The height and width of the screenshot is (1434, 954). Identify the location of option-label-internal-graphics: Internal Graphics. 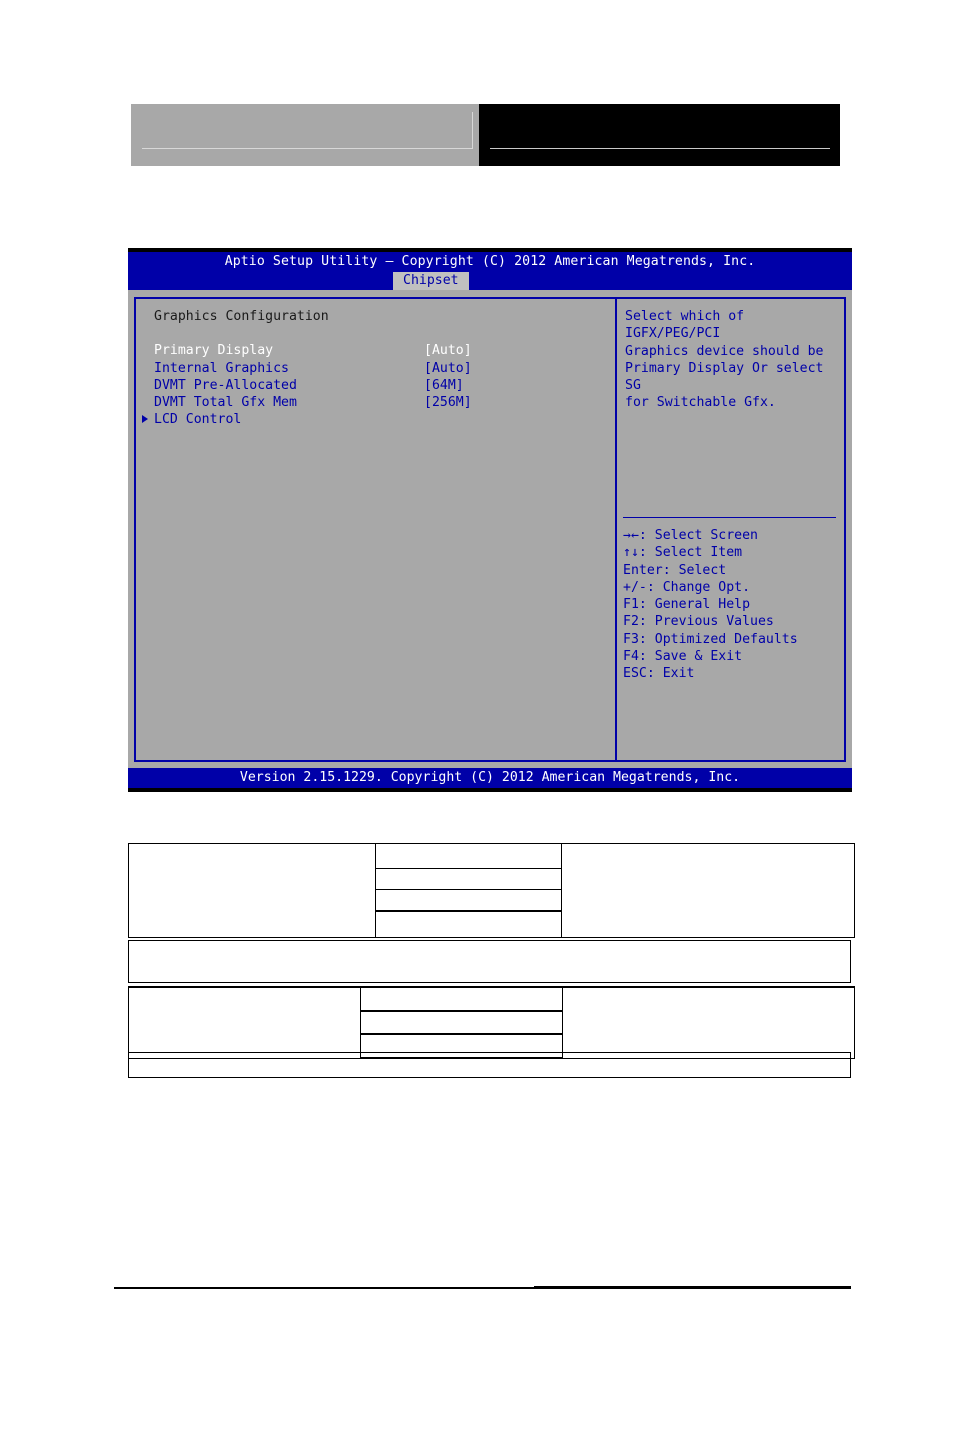
(221, 368).